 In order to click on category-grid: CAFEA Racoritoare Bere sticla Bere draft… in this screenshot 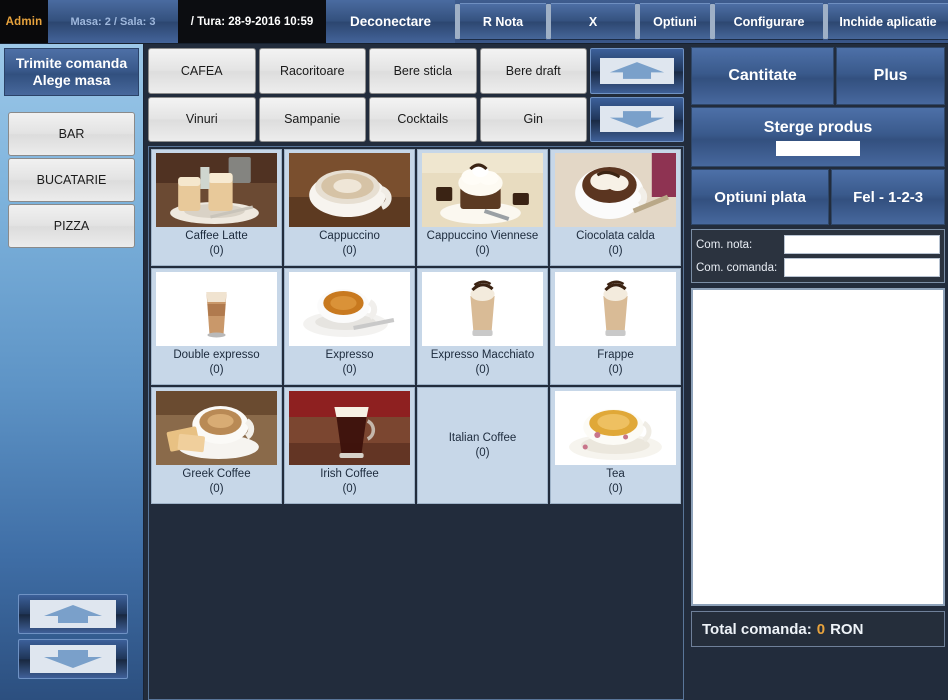, I will do `click(369, 95)`.